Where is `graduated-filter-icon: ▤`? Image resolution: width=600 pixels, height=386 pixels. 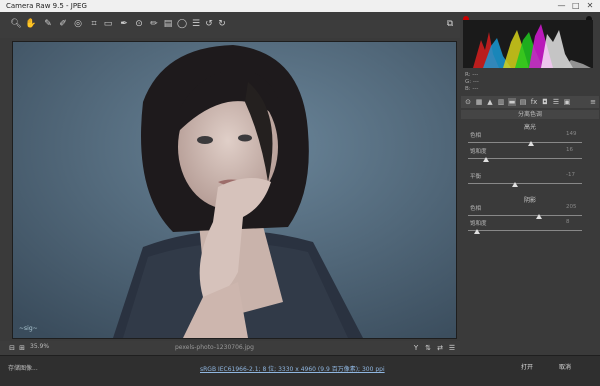 graduated-filter-icon: ▤ is located at coordinates (168, 24).